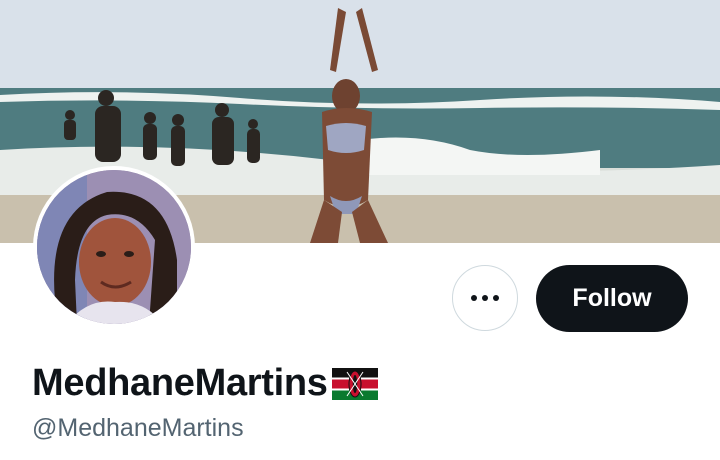  I want to click on more-options-button, so click(485, 298).